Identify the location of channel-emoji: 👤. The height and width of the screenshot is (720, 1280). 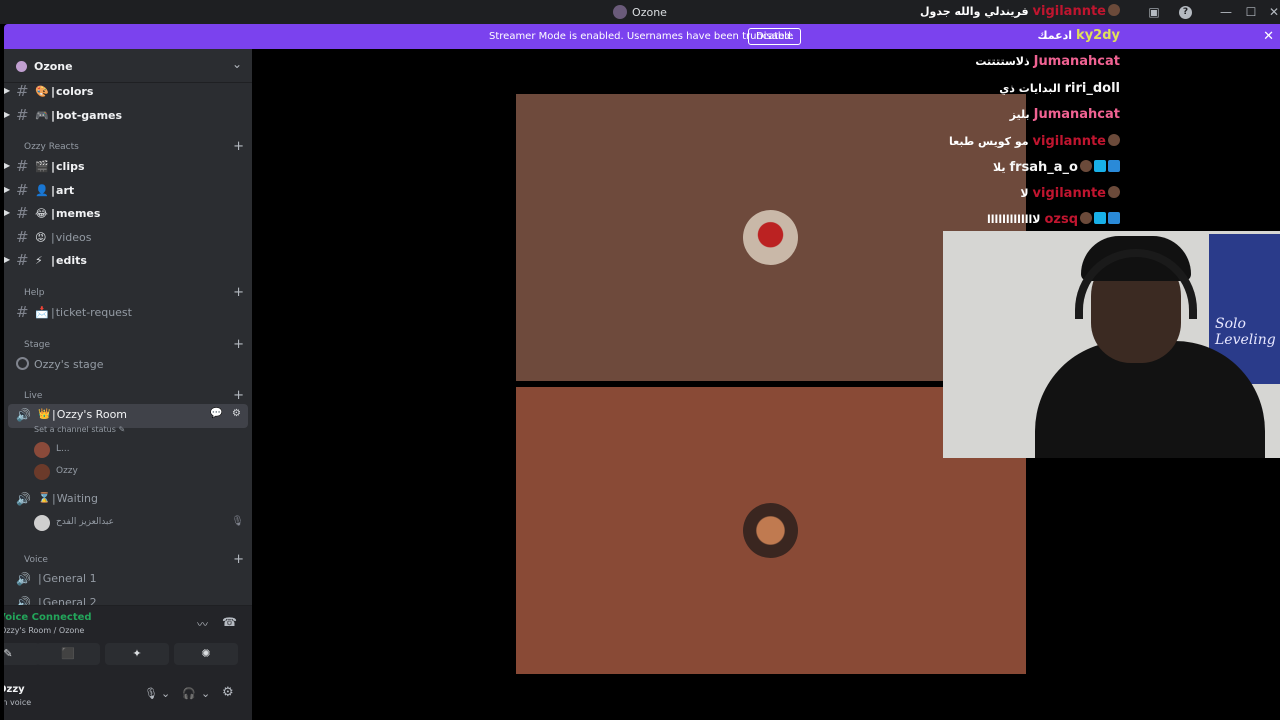
(42, 190).